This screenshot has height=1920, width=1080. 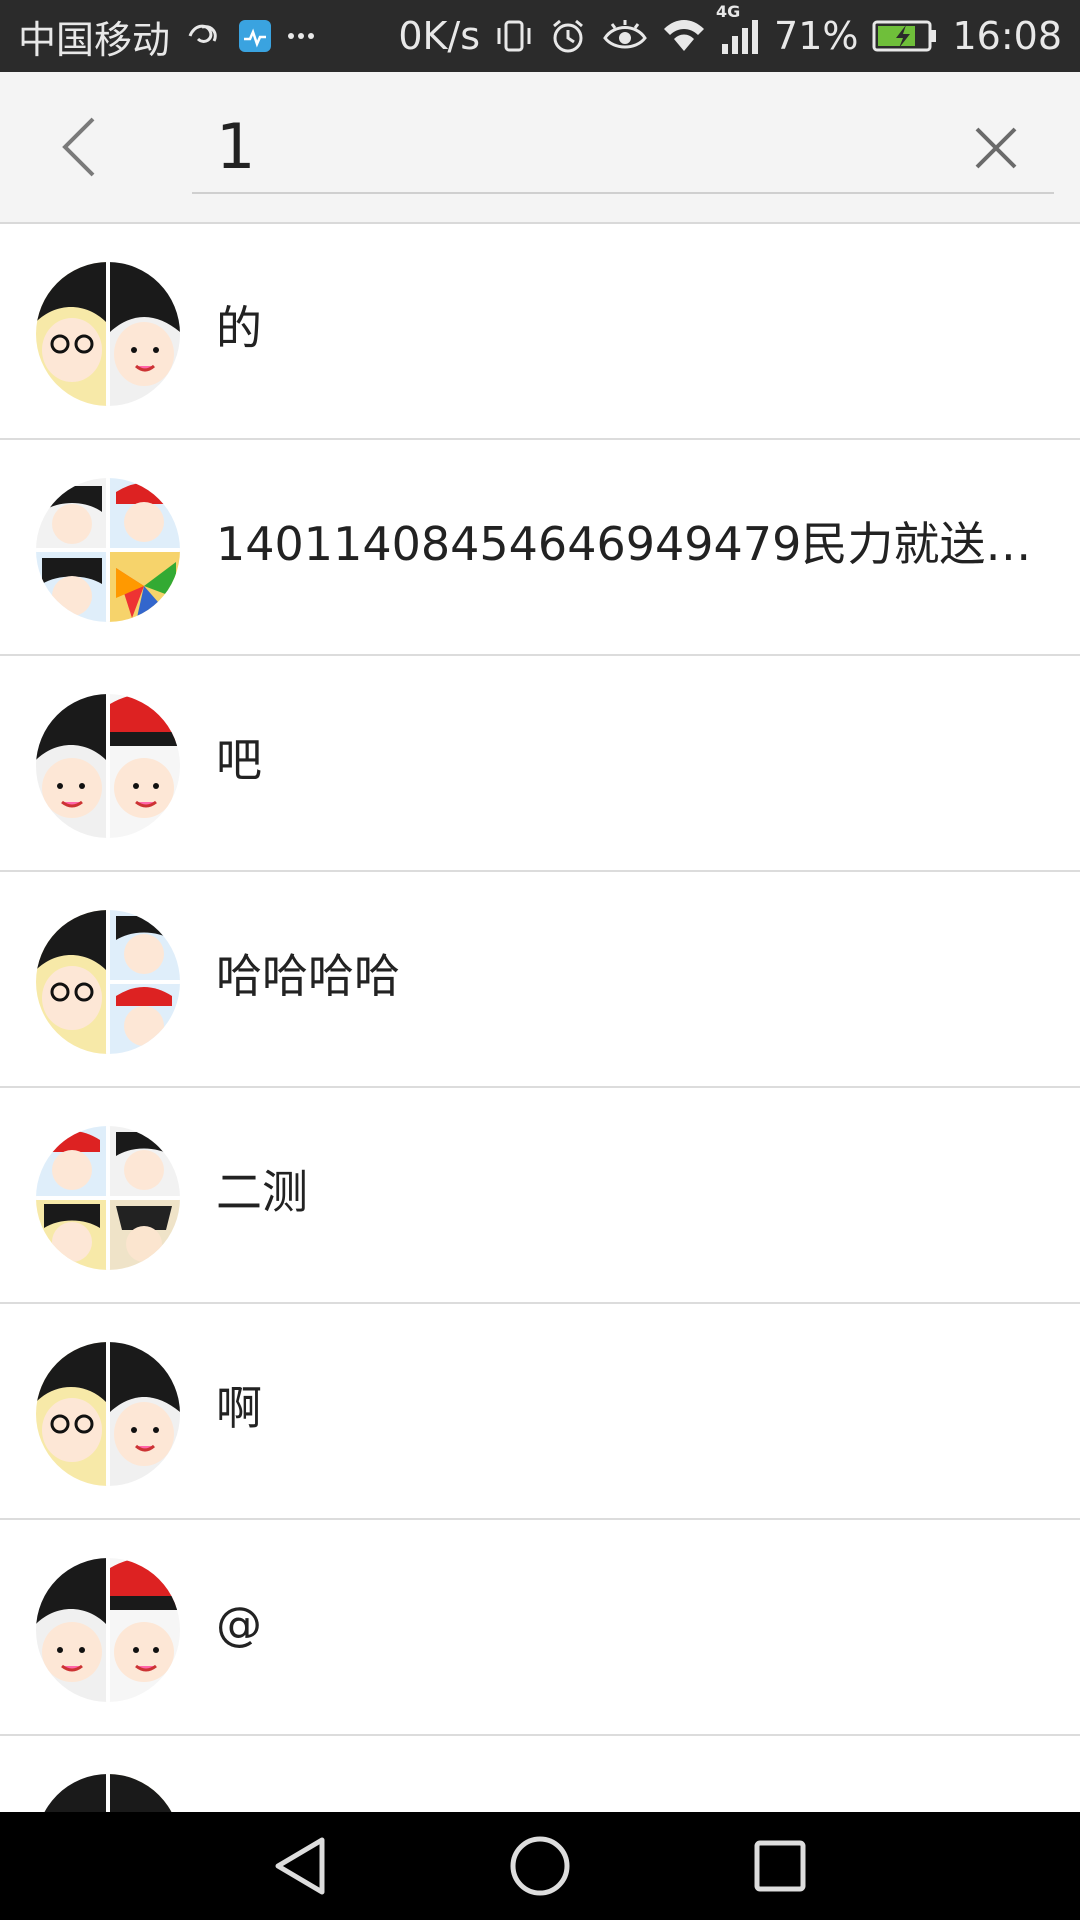 What do you see at coordinates (568, 36) in the screenshot?
I see `alarm-icon` at bounding box center [568, 36].